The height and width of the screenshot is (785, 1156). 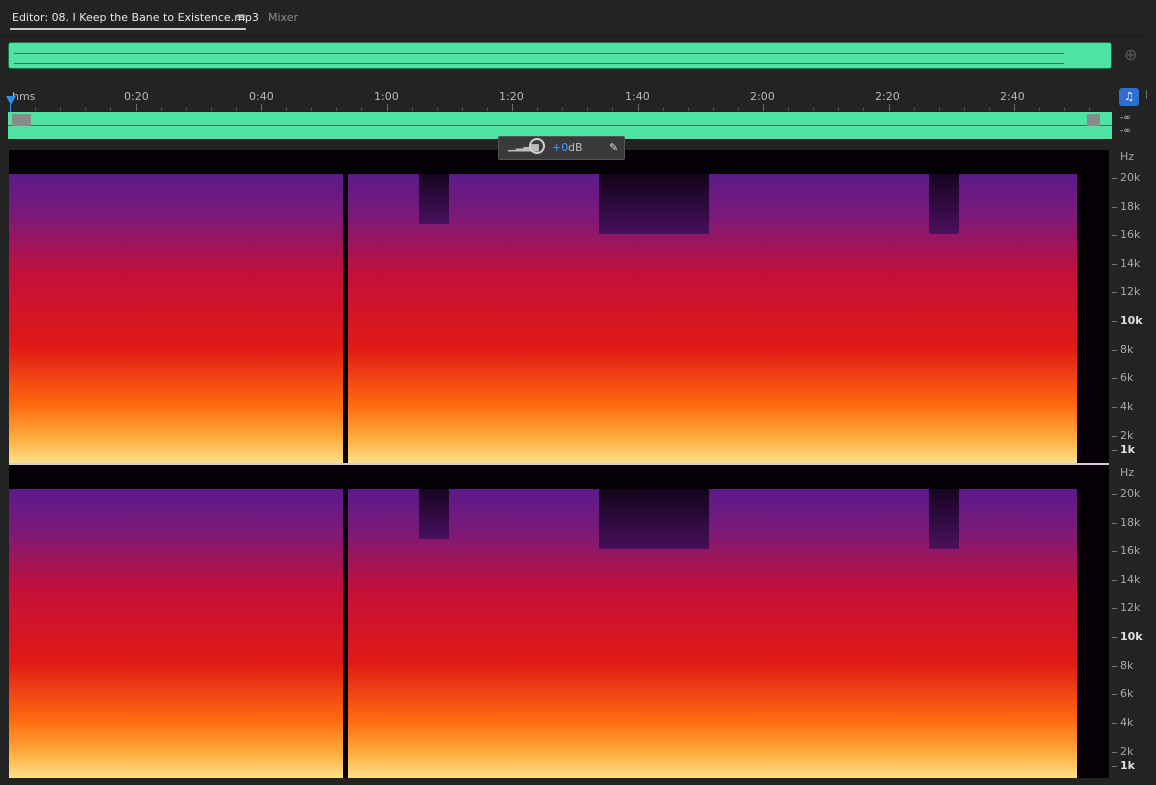 What do you see at coordinates (11, 100) in the screenshot?
I see `playhead-marker` at bounding box center [11, 100].